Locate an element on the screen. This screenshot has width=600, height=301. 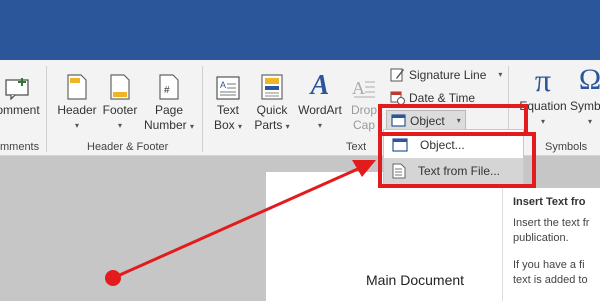
comment-icon is located at coordinates (18, 85).